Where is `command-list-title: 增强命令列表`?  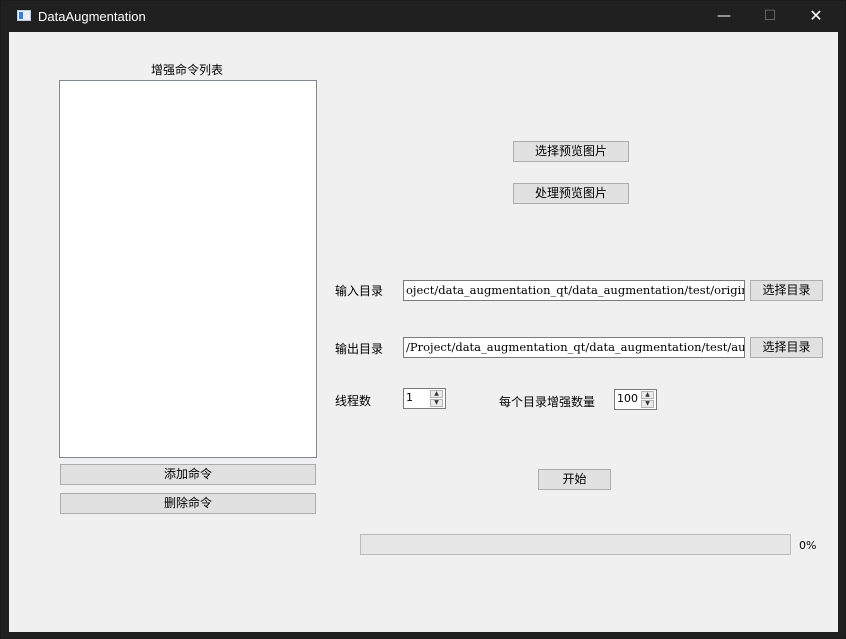 command-list-title: 增强命令列表 is located at coordinates (187, 70).